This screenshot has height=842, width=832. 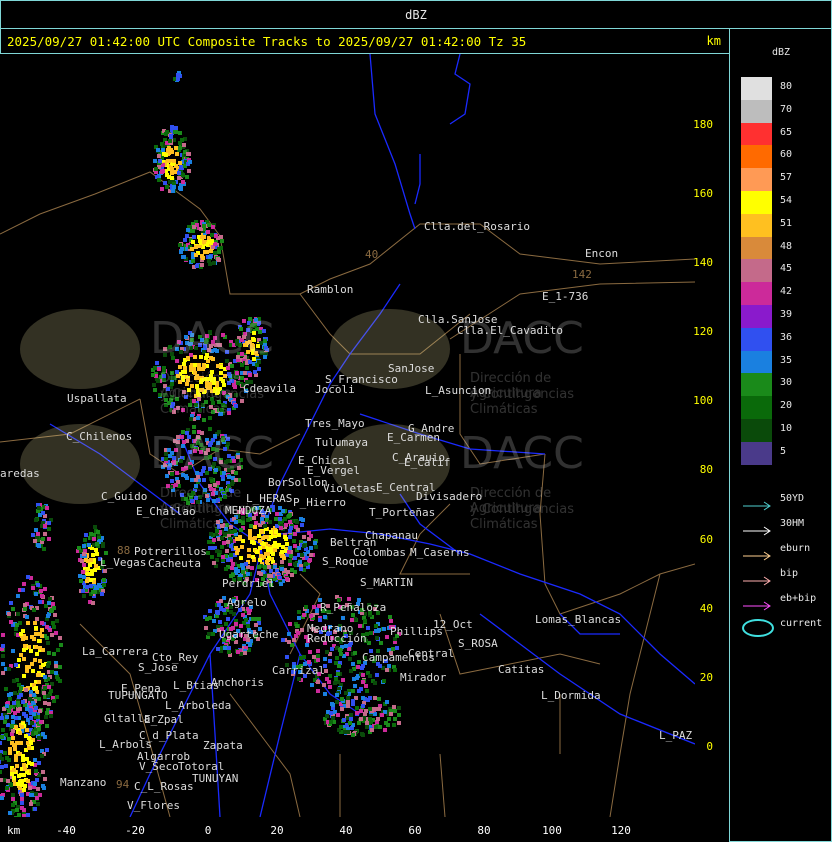 I want to click on track-legend-label: current, so click(x=801, y=623).